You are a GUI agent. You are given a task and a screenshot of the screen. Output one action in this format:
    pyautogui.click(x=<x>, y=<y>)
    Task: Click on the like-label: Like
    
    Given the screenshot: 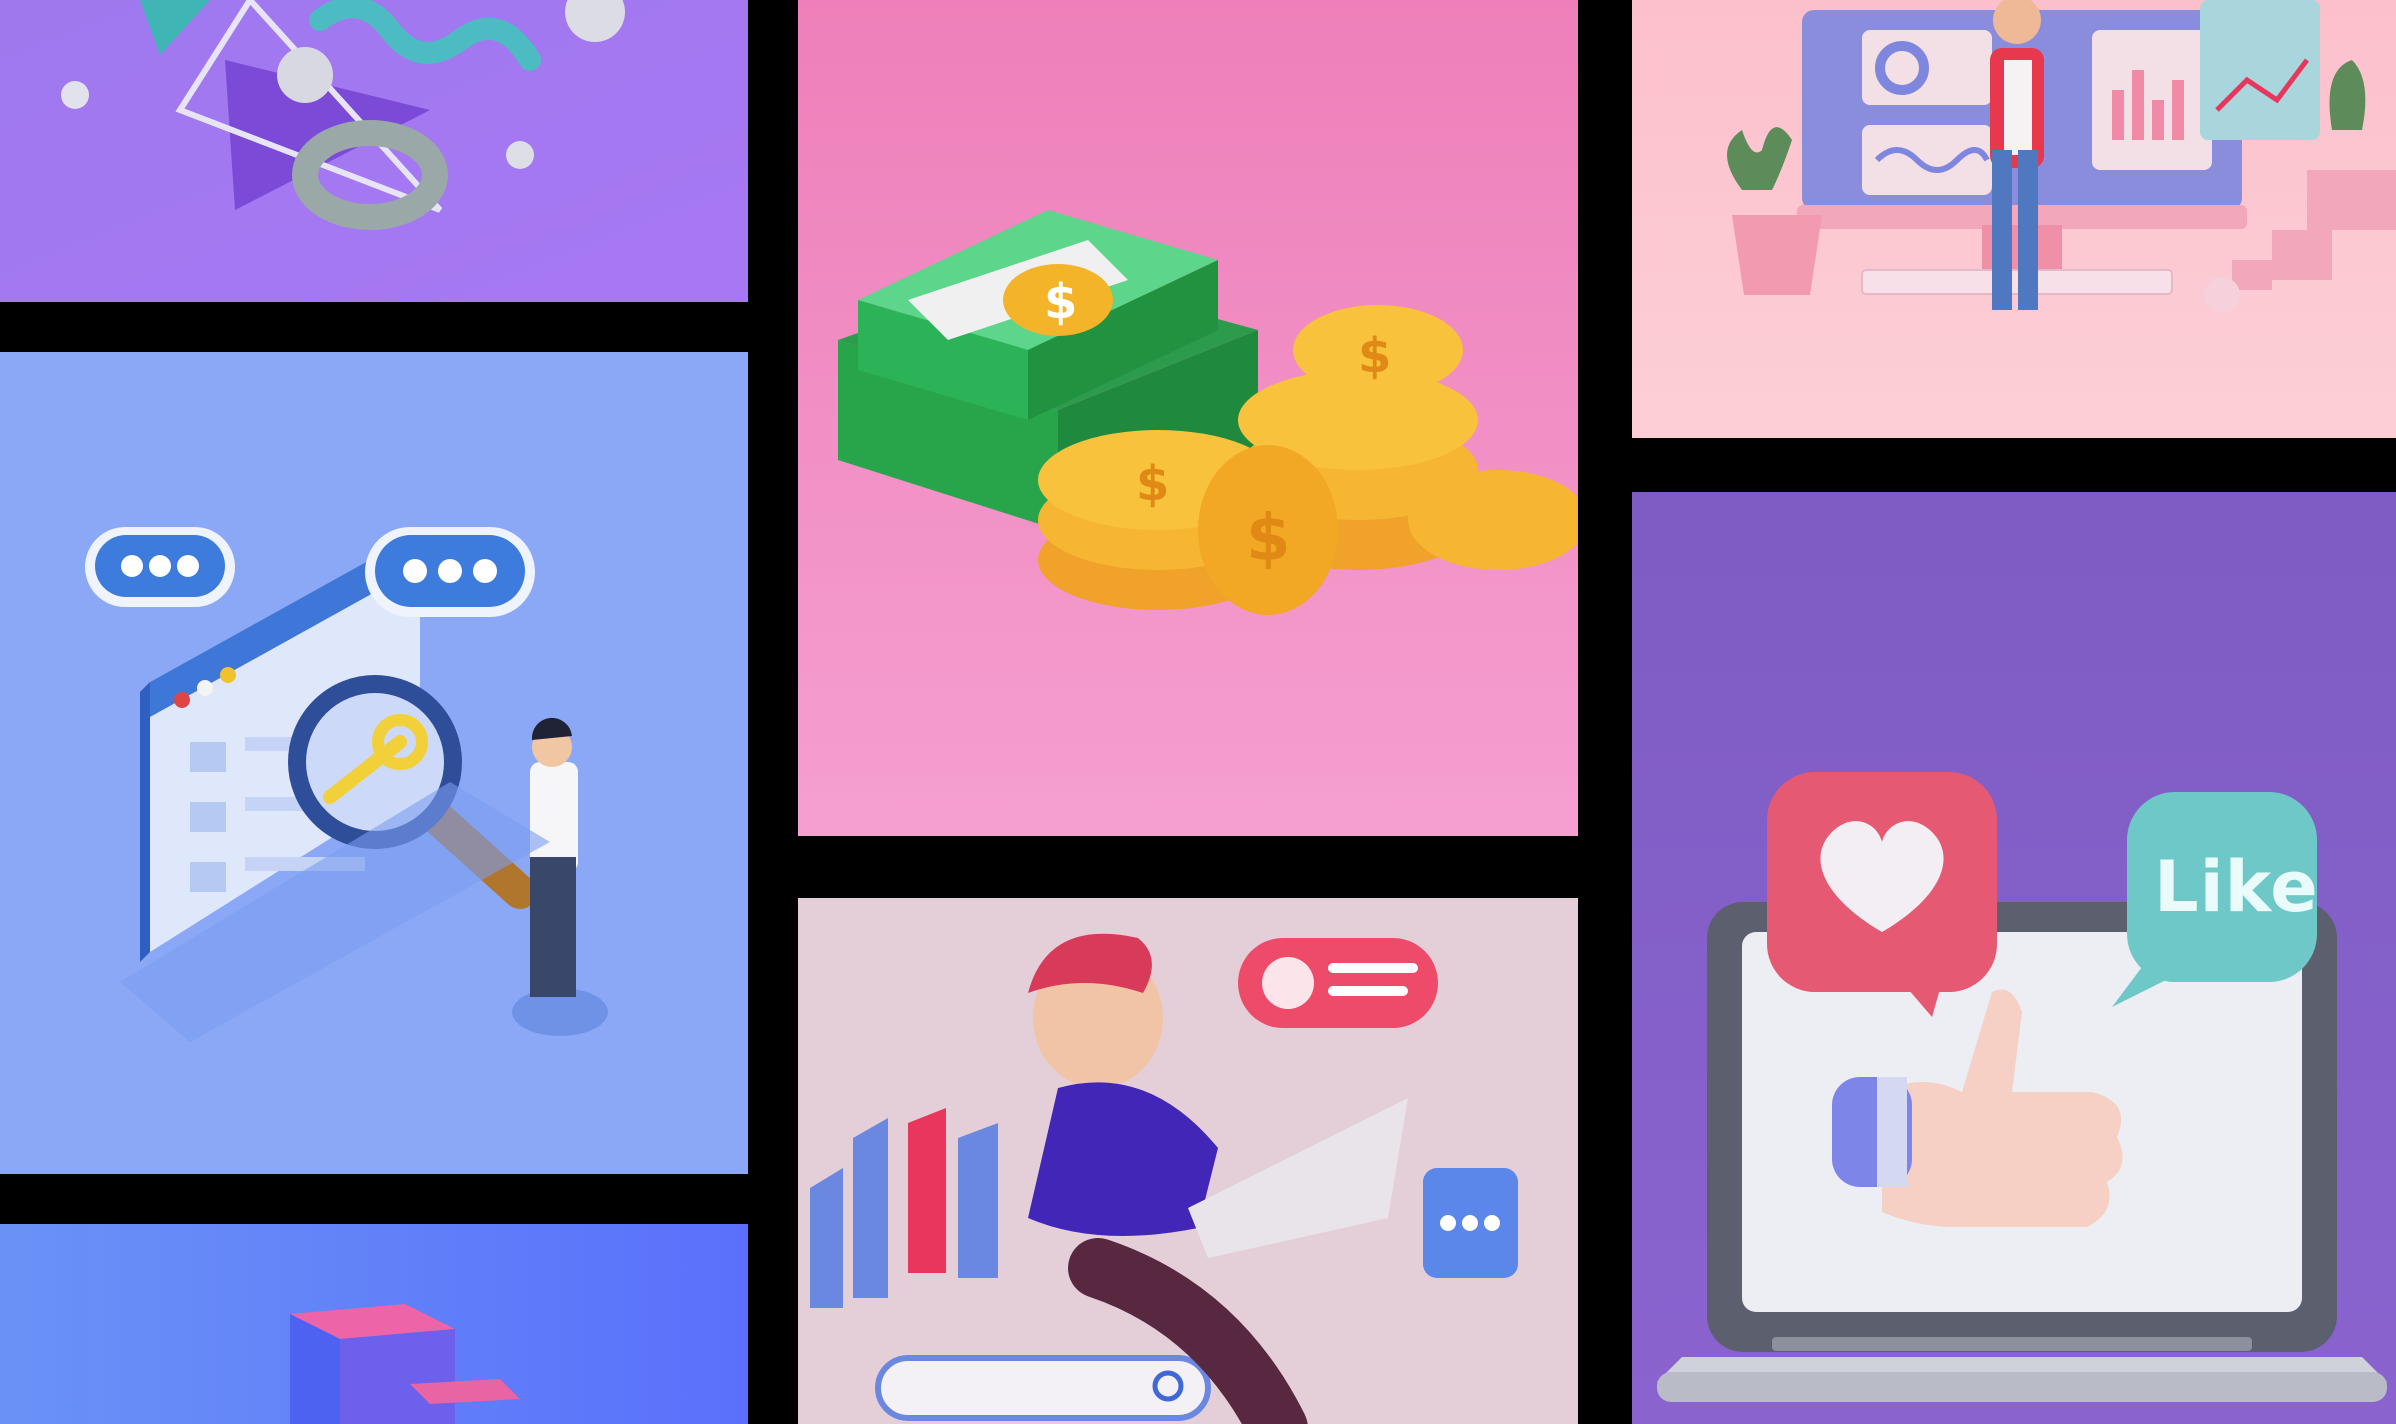 What is the action you would take?
    pyautogui.click(x=2236, y=887)
    